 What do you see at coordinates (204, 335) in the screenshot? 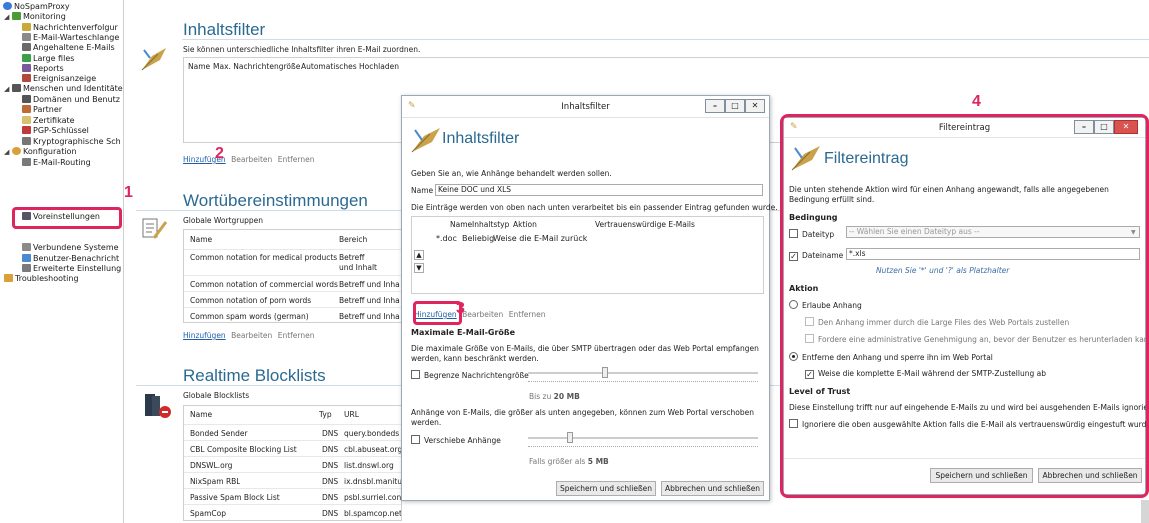
I see `add-link: Hinzufügen` at bounding box center [204, 335].